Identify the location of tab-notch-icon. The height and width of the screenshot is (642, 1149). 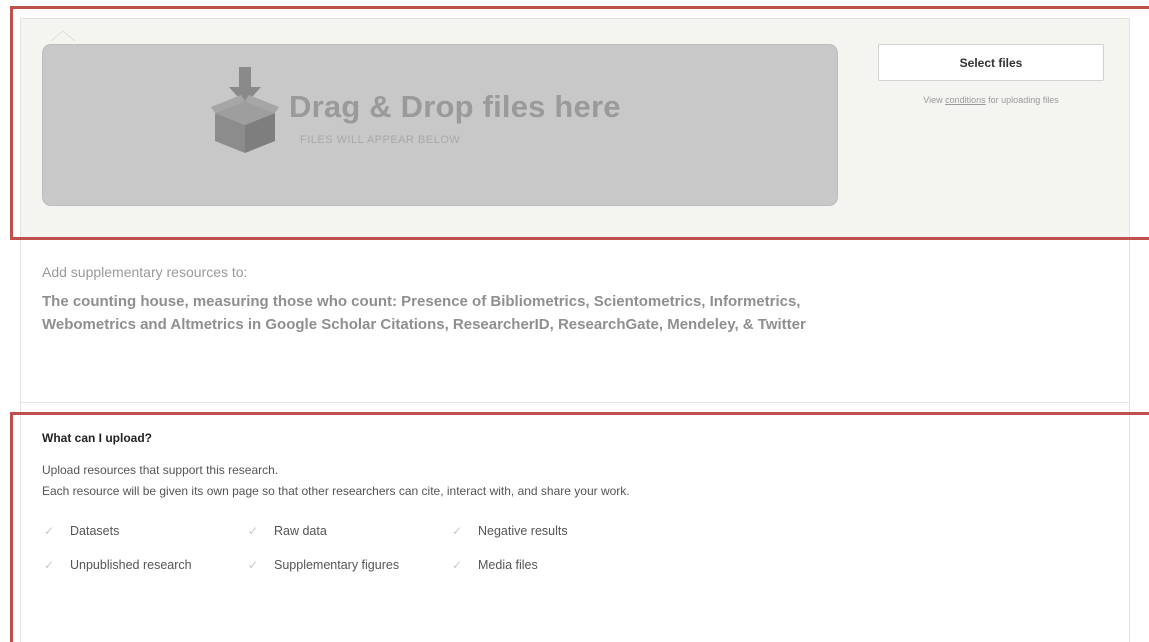
(66, 36).